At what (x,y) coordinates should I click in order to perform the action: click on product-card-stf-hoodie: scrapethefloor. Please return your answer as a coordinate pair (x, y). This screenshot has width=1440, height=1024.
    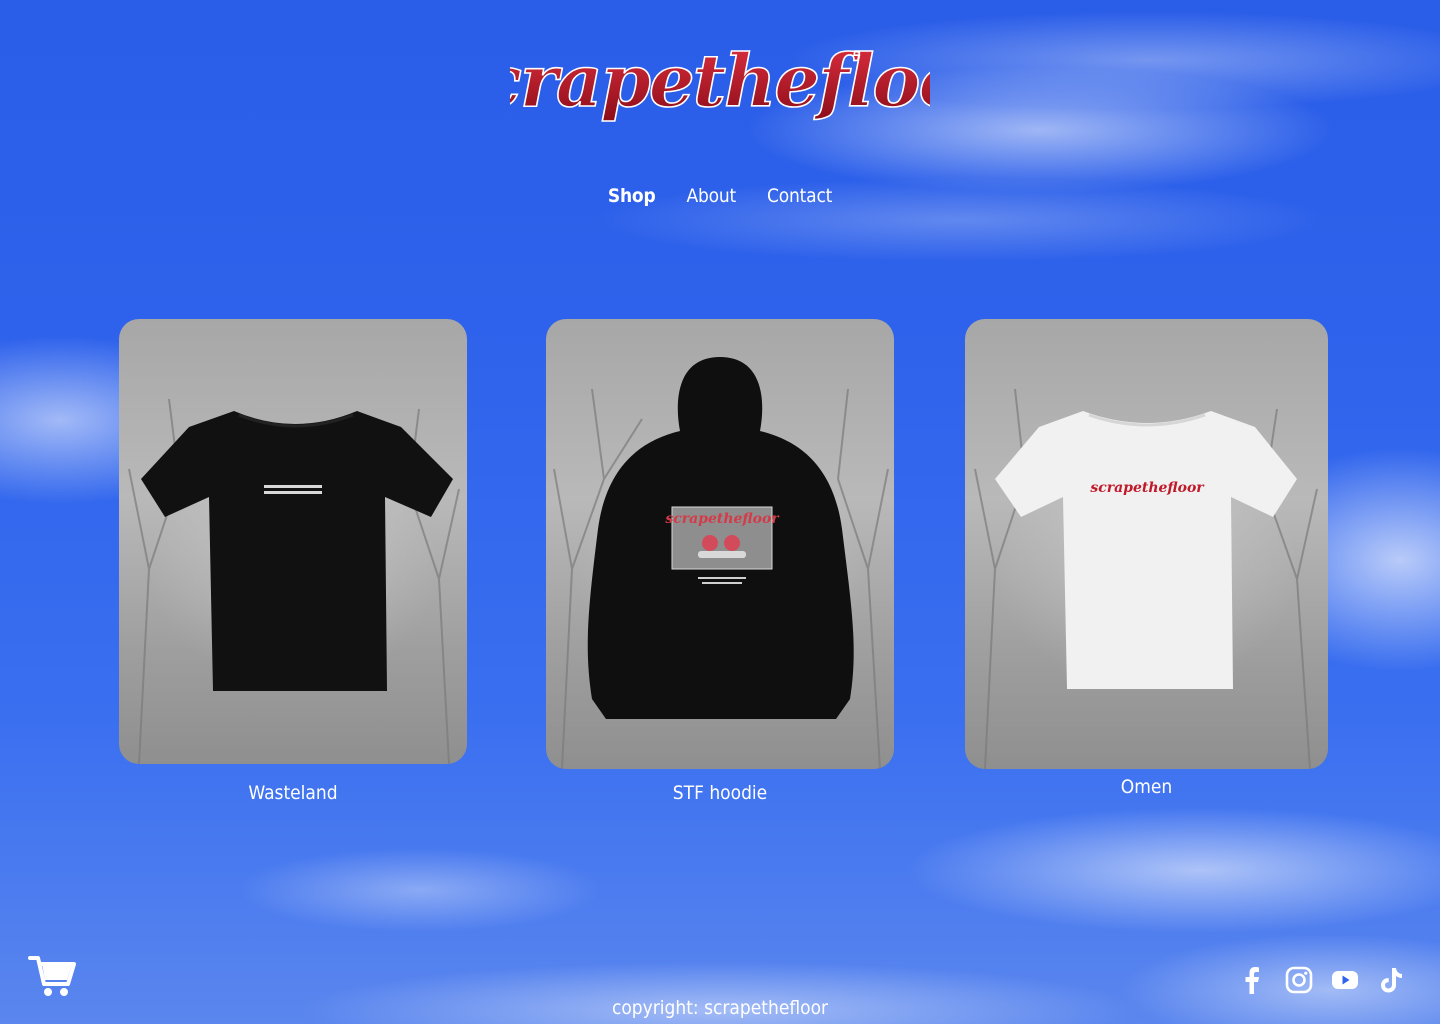
    Looking at the image, I should click on (720, 544).